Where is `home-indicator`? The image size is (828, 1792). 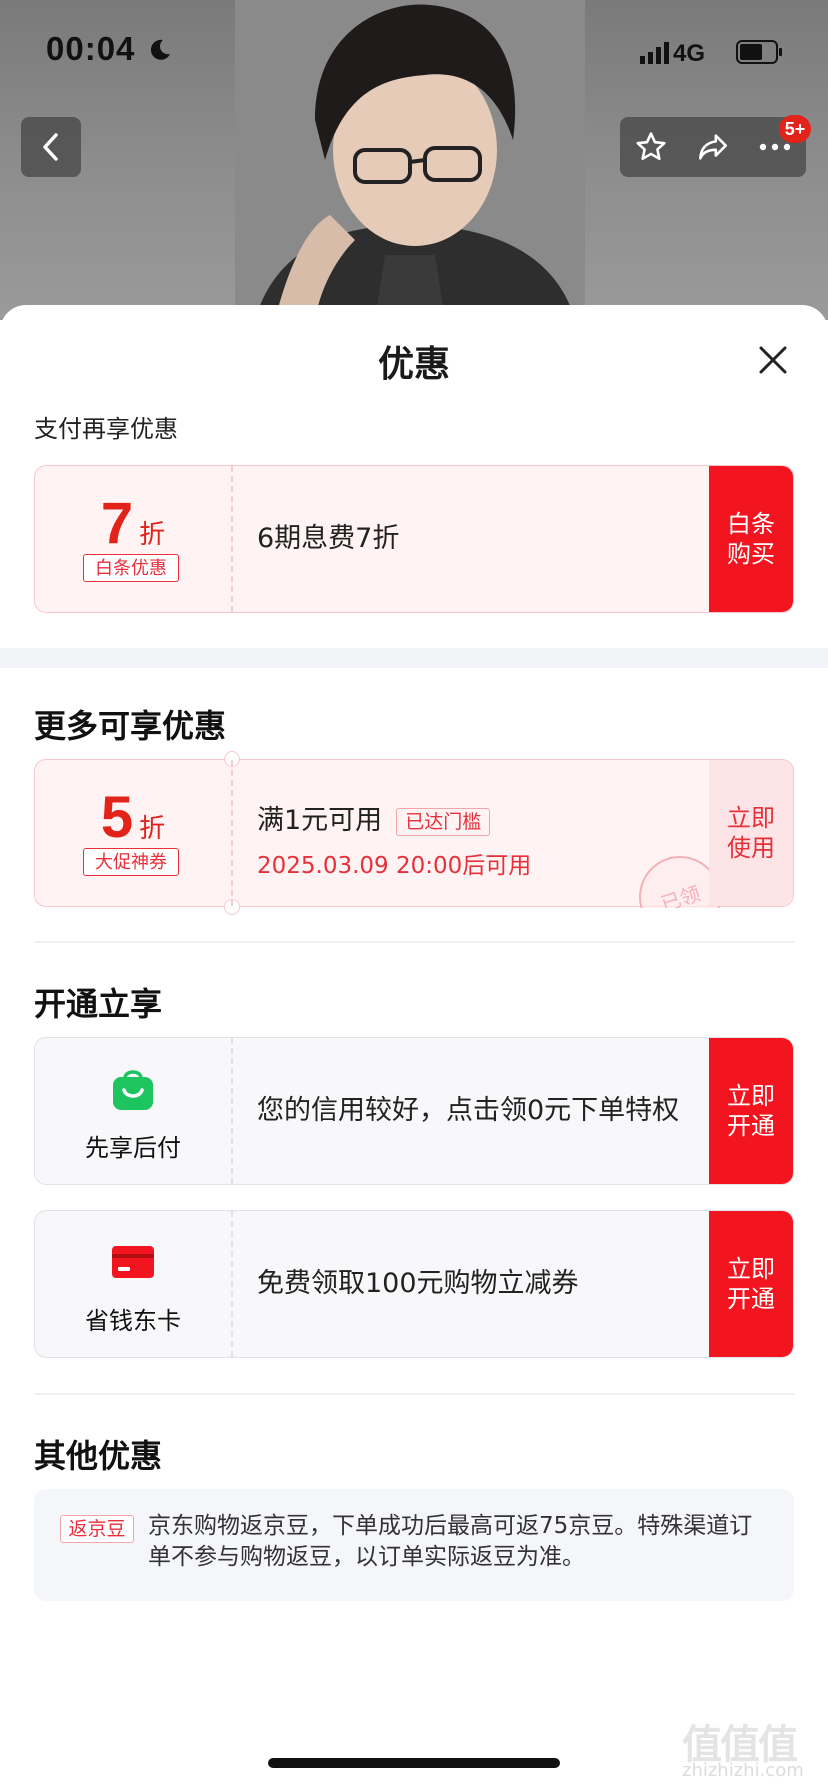
home-indicator is located at coordinates (414, 1763).